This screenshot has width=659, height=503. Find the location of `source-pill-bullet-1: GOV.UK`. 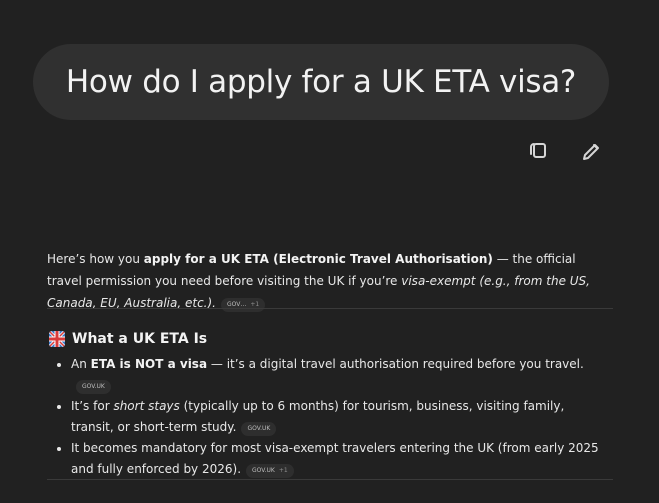

source-pill-bullet-1: GOV.UK is located at coordinates (93, 387).